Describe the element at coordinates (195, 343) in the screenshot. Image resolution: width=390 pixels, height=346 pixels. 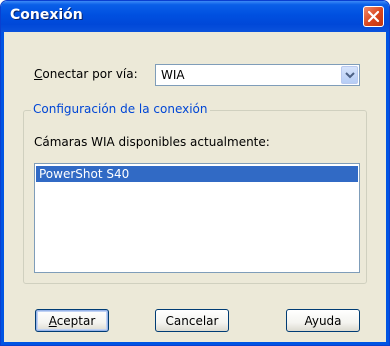
I see `window-border-bottom` at that location.